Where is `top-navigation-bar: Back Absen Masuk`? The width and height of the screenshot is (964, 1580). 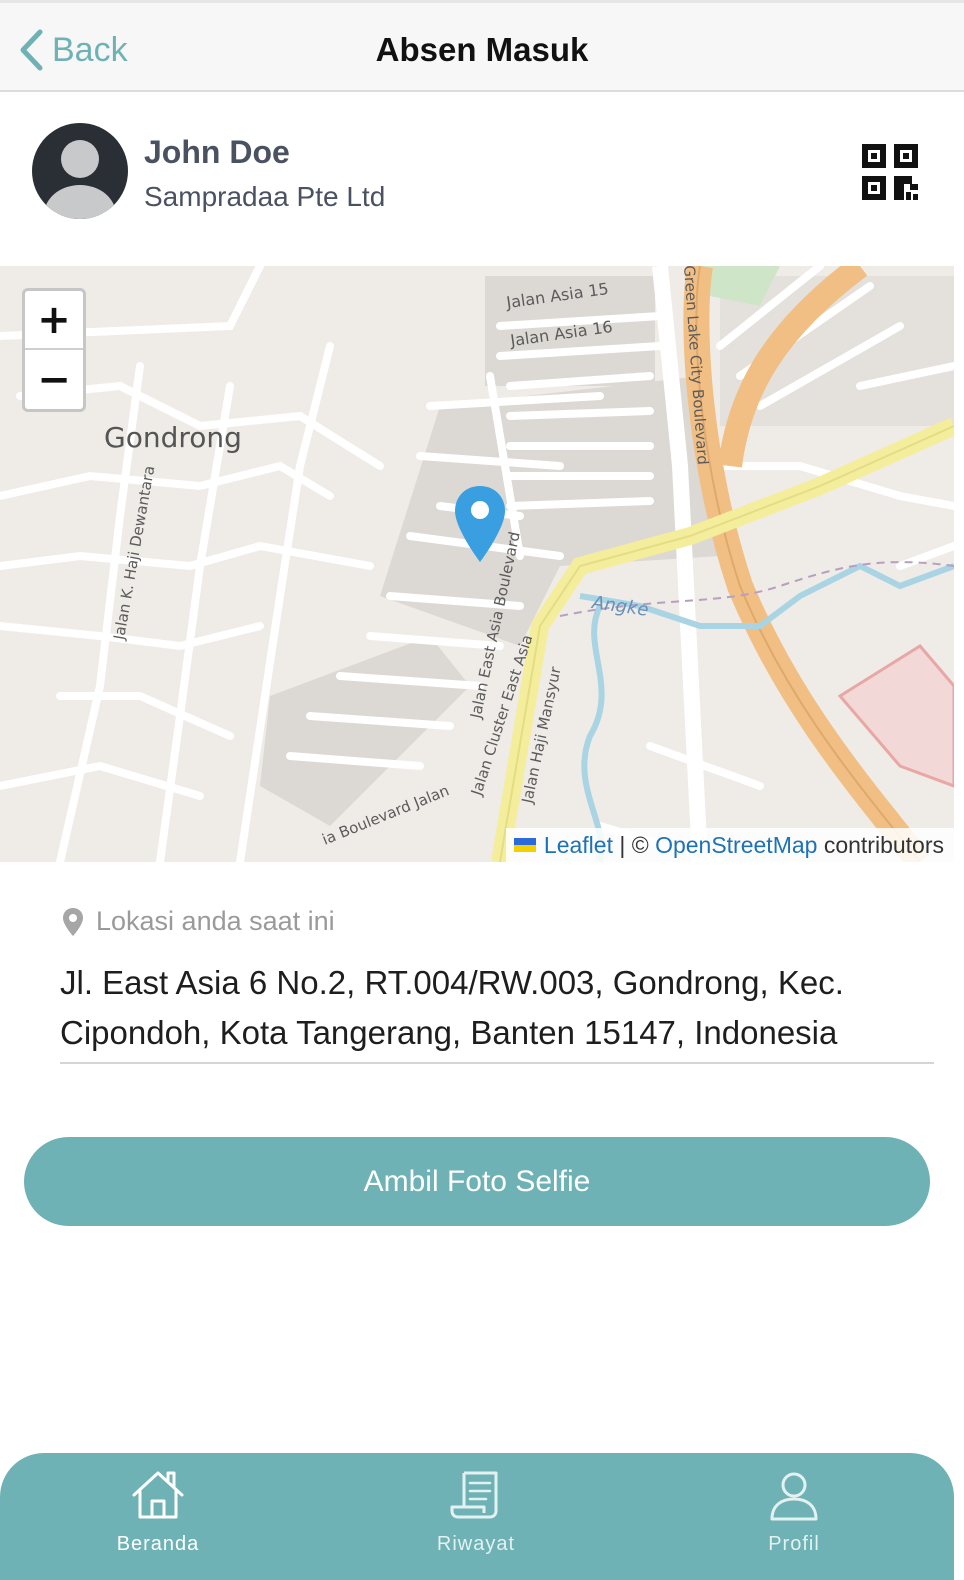
top-navigation-bar: Back Absen Masuk is located at coordinates (482, 46).